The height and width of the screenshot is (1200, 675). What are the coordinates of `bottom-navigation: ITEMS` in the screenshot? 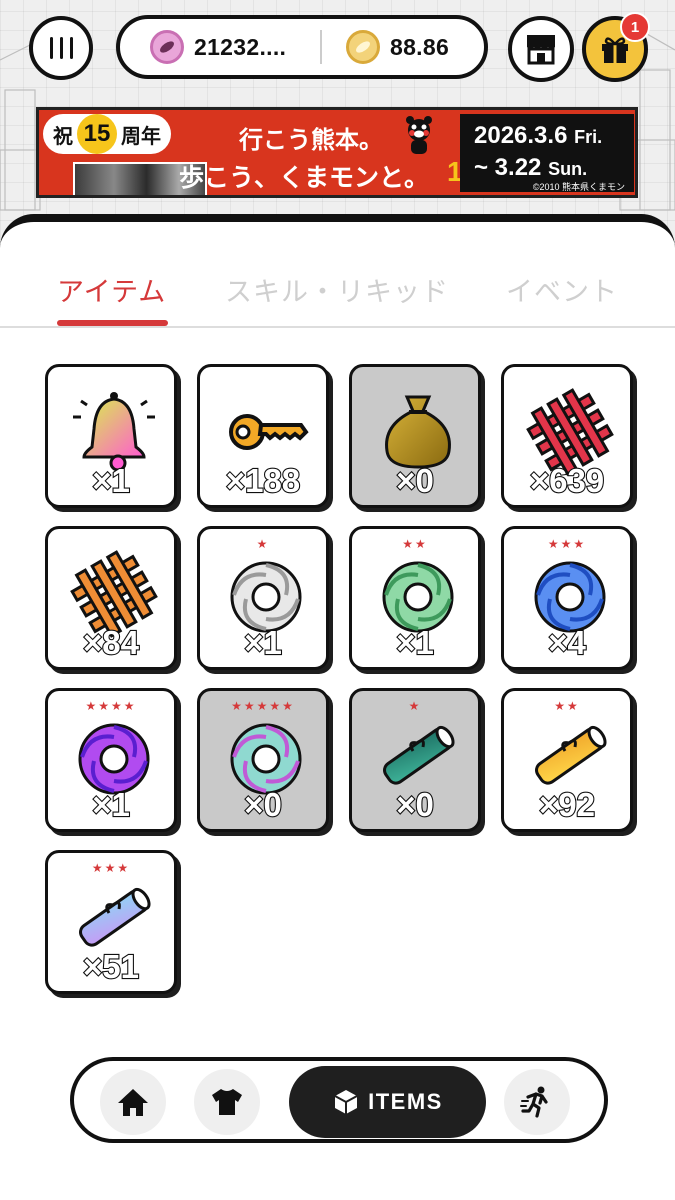 It's located at (339, 1100).